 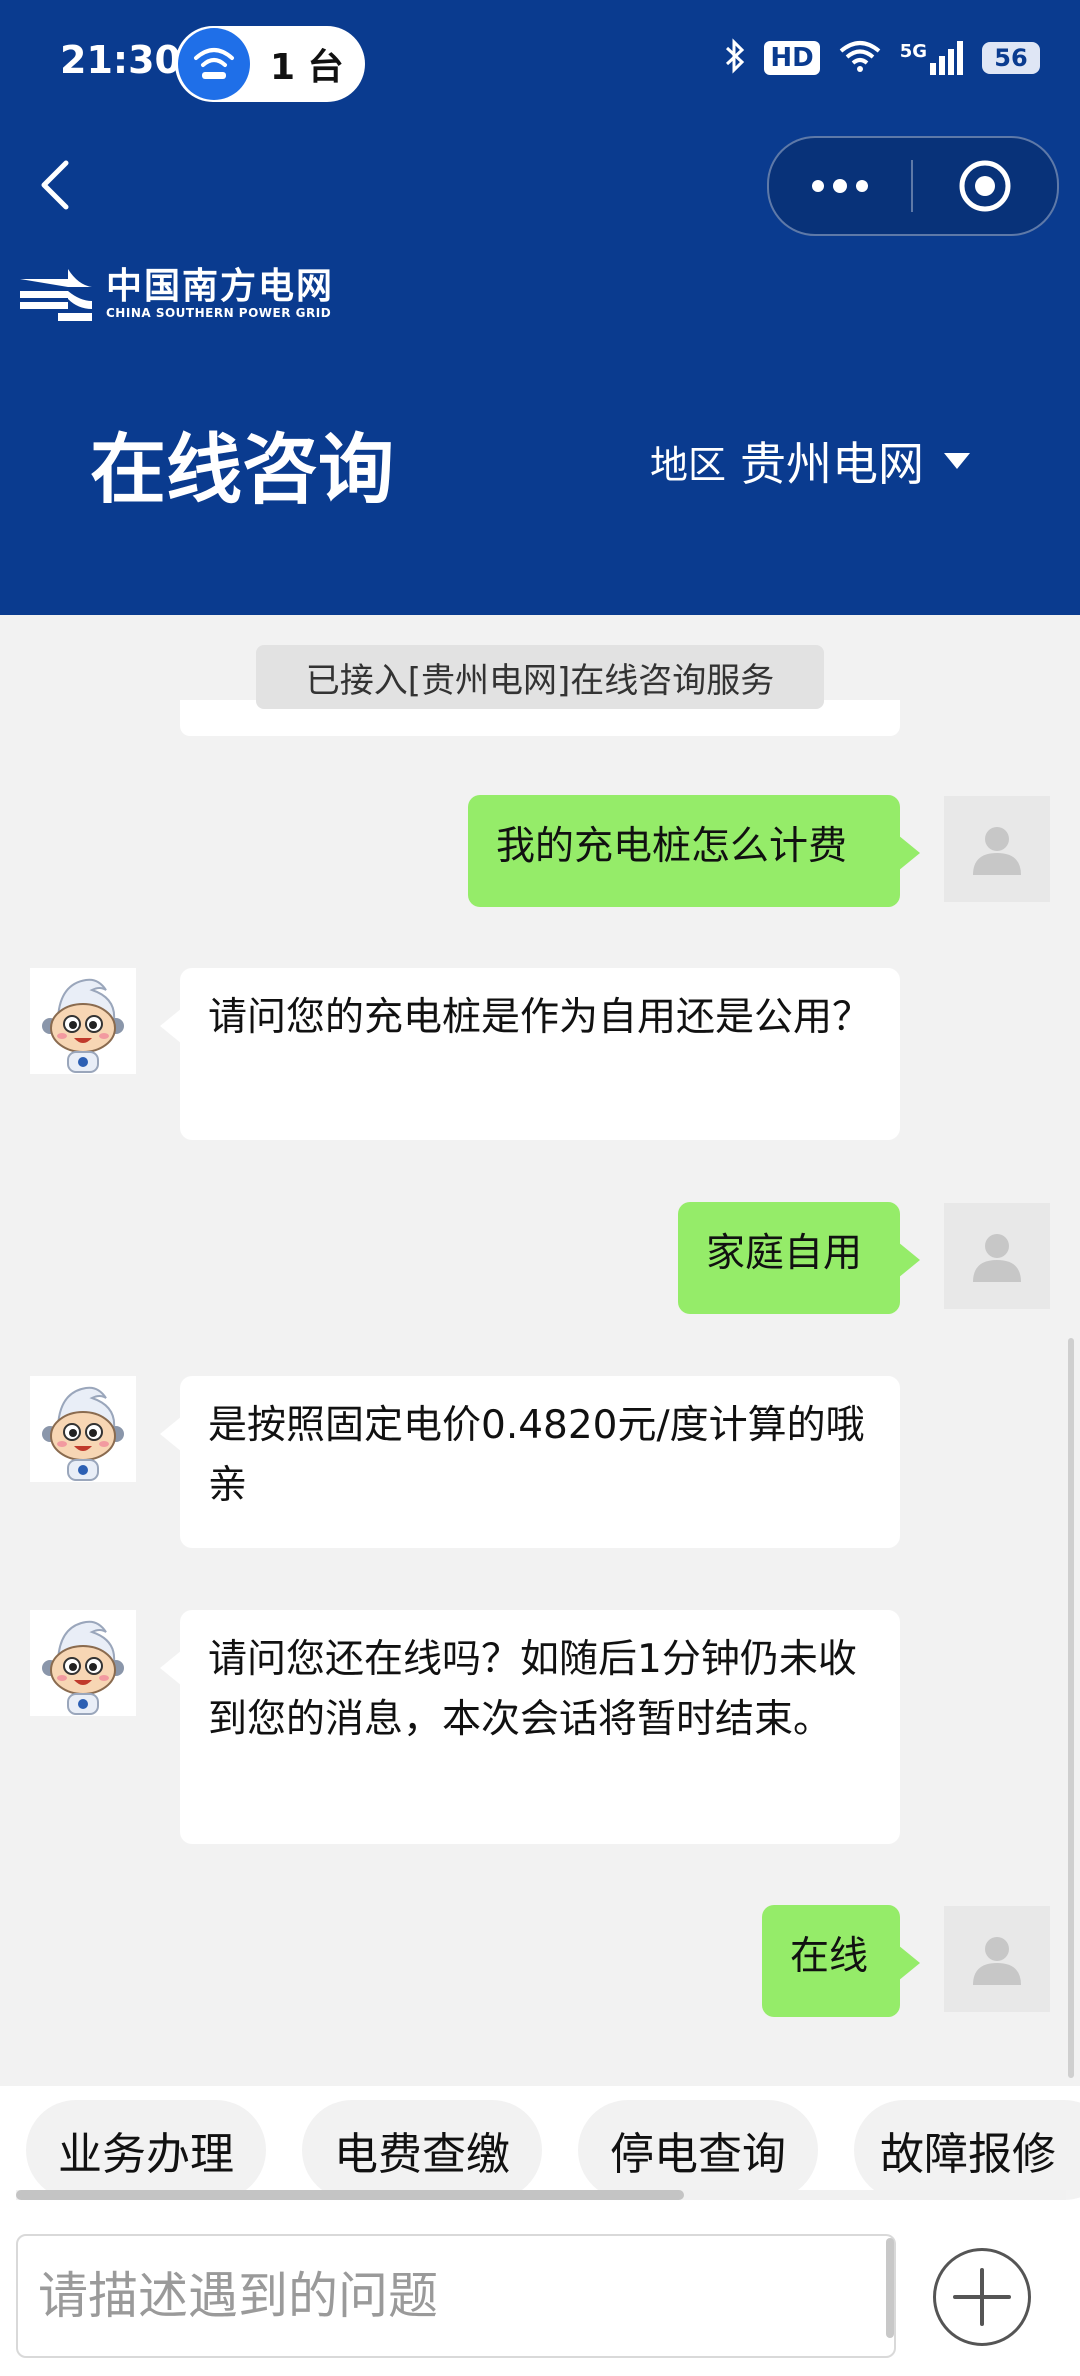 I want to click on bot-message: 请问您还在线吗？如随后1分钟仍未收到您的消息，本次会话将暂时结束。, so click(x=530, y=1727).